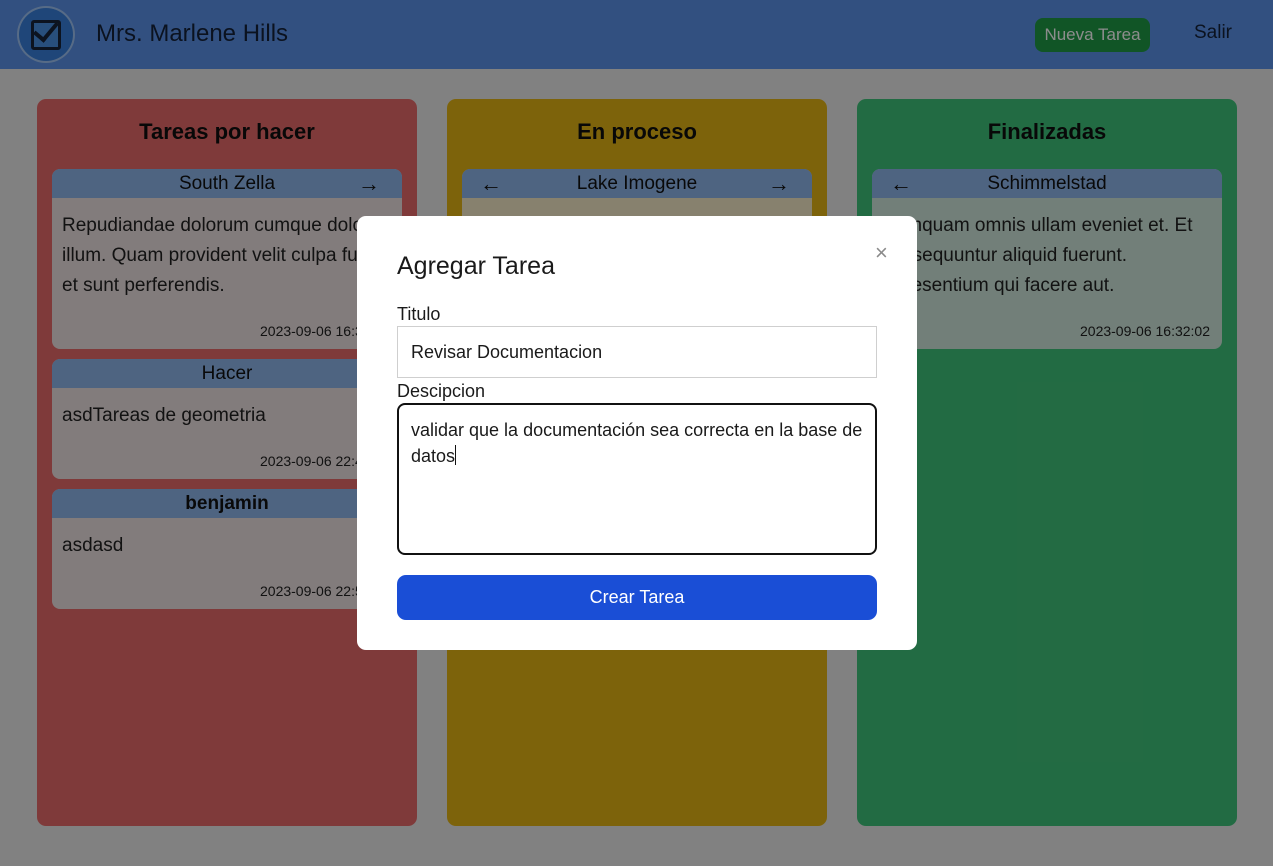  I want to click on text-caret, so click(456, 455).